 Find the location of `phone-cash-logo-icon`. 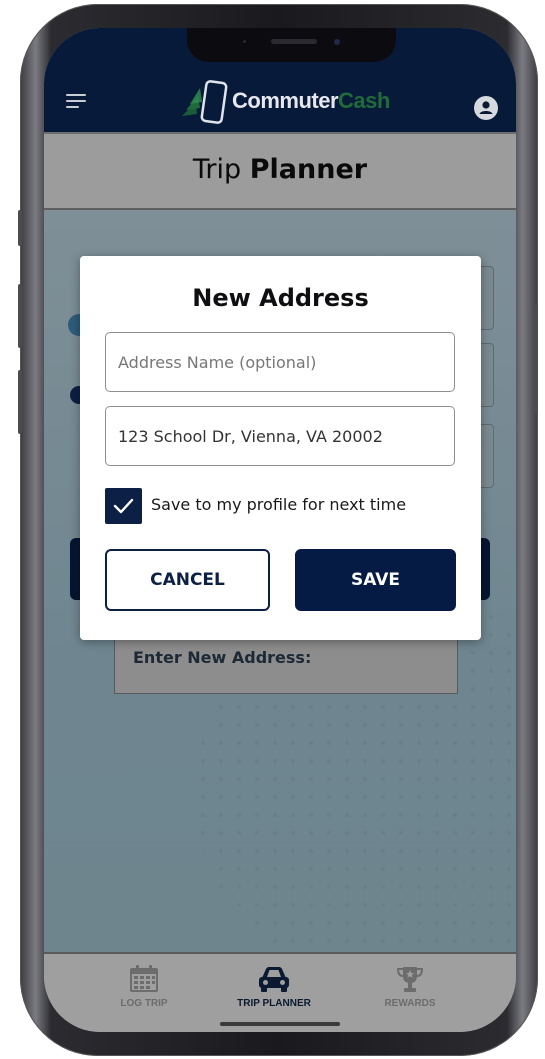

phone-cash-logo-icon is located at coordinates (205, 102).